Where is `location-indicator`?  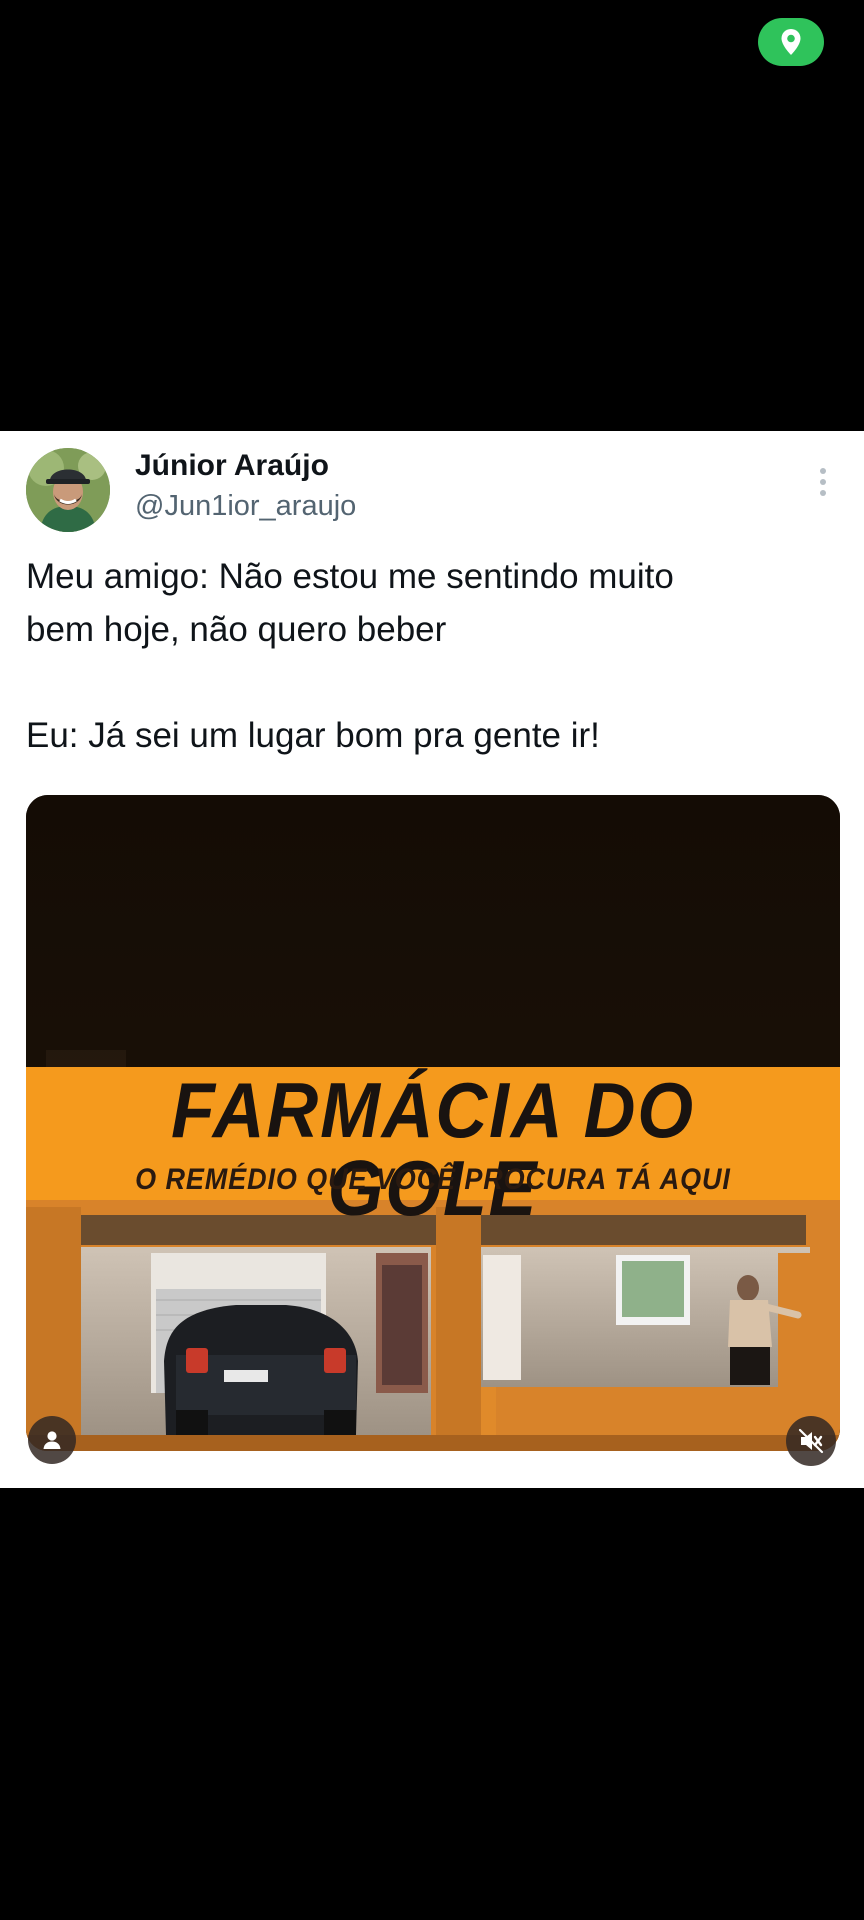 location-indicator is located at coordinates (791, 42).